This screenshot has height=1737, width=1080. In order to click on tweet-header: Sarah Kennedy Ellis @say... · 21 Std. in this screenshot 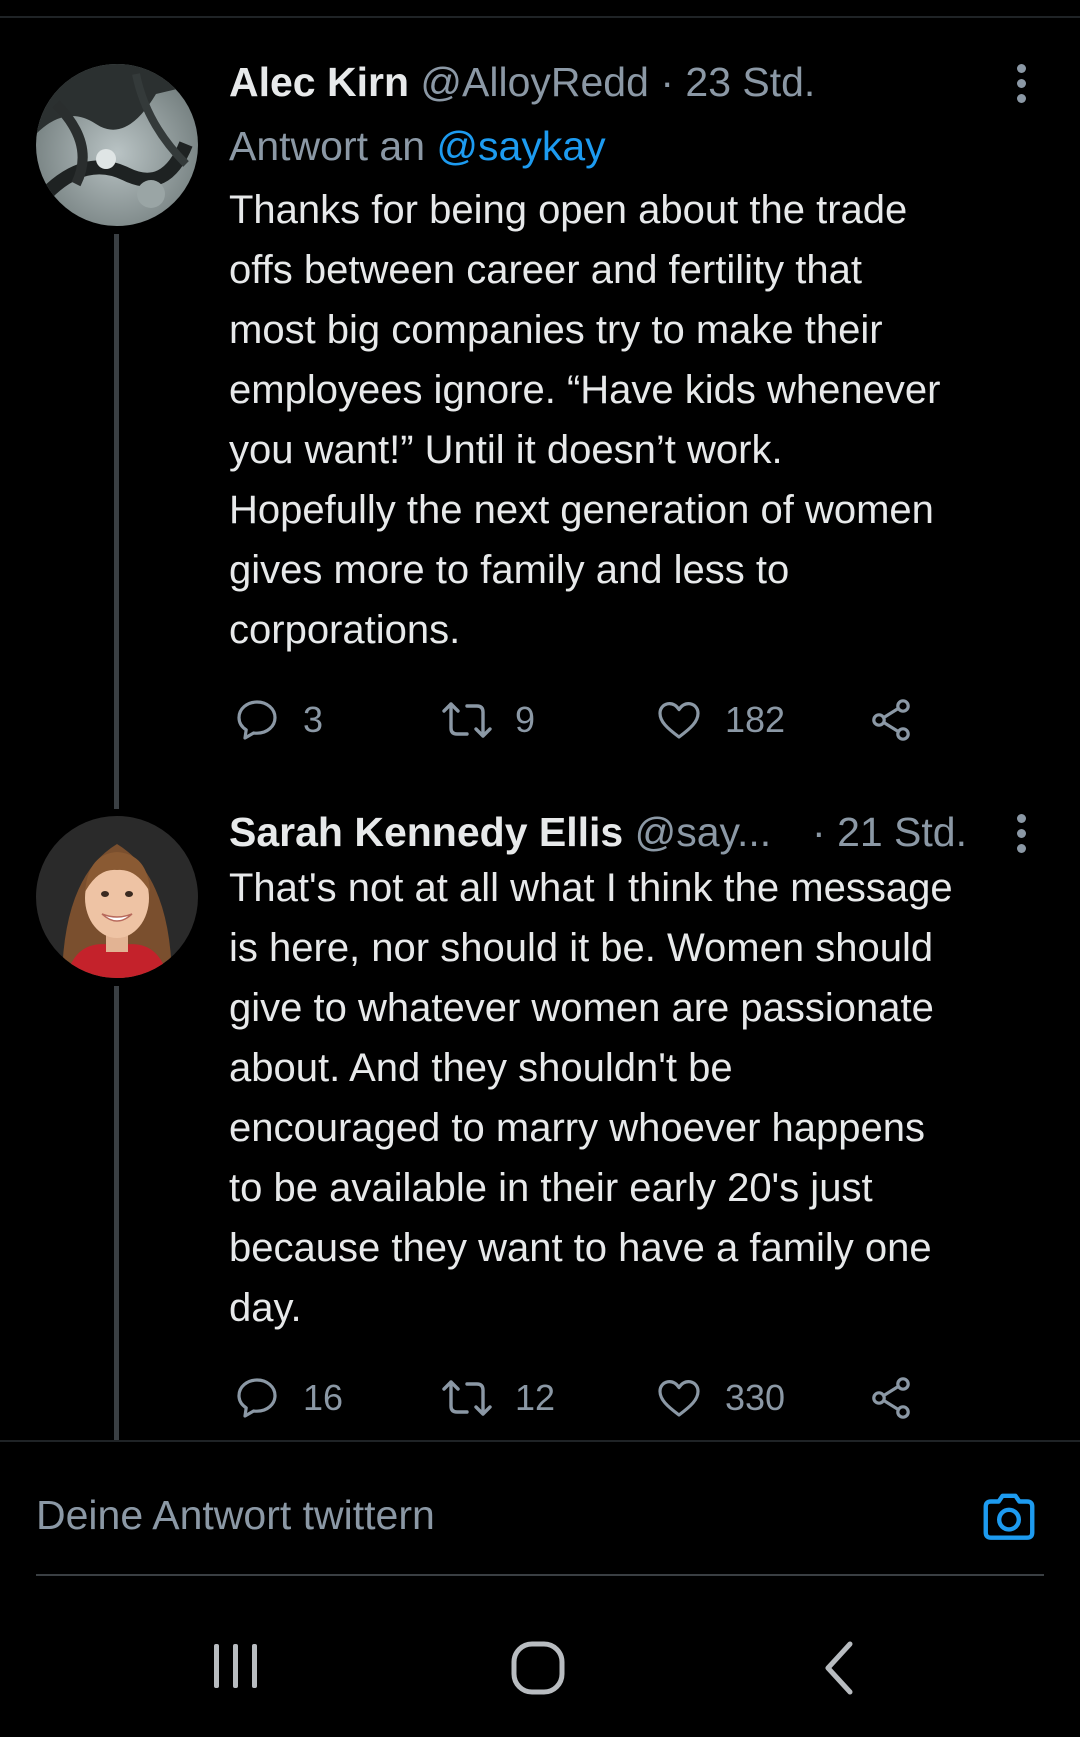, I will do `click(639, 832)`.